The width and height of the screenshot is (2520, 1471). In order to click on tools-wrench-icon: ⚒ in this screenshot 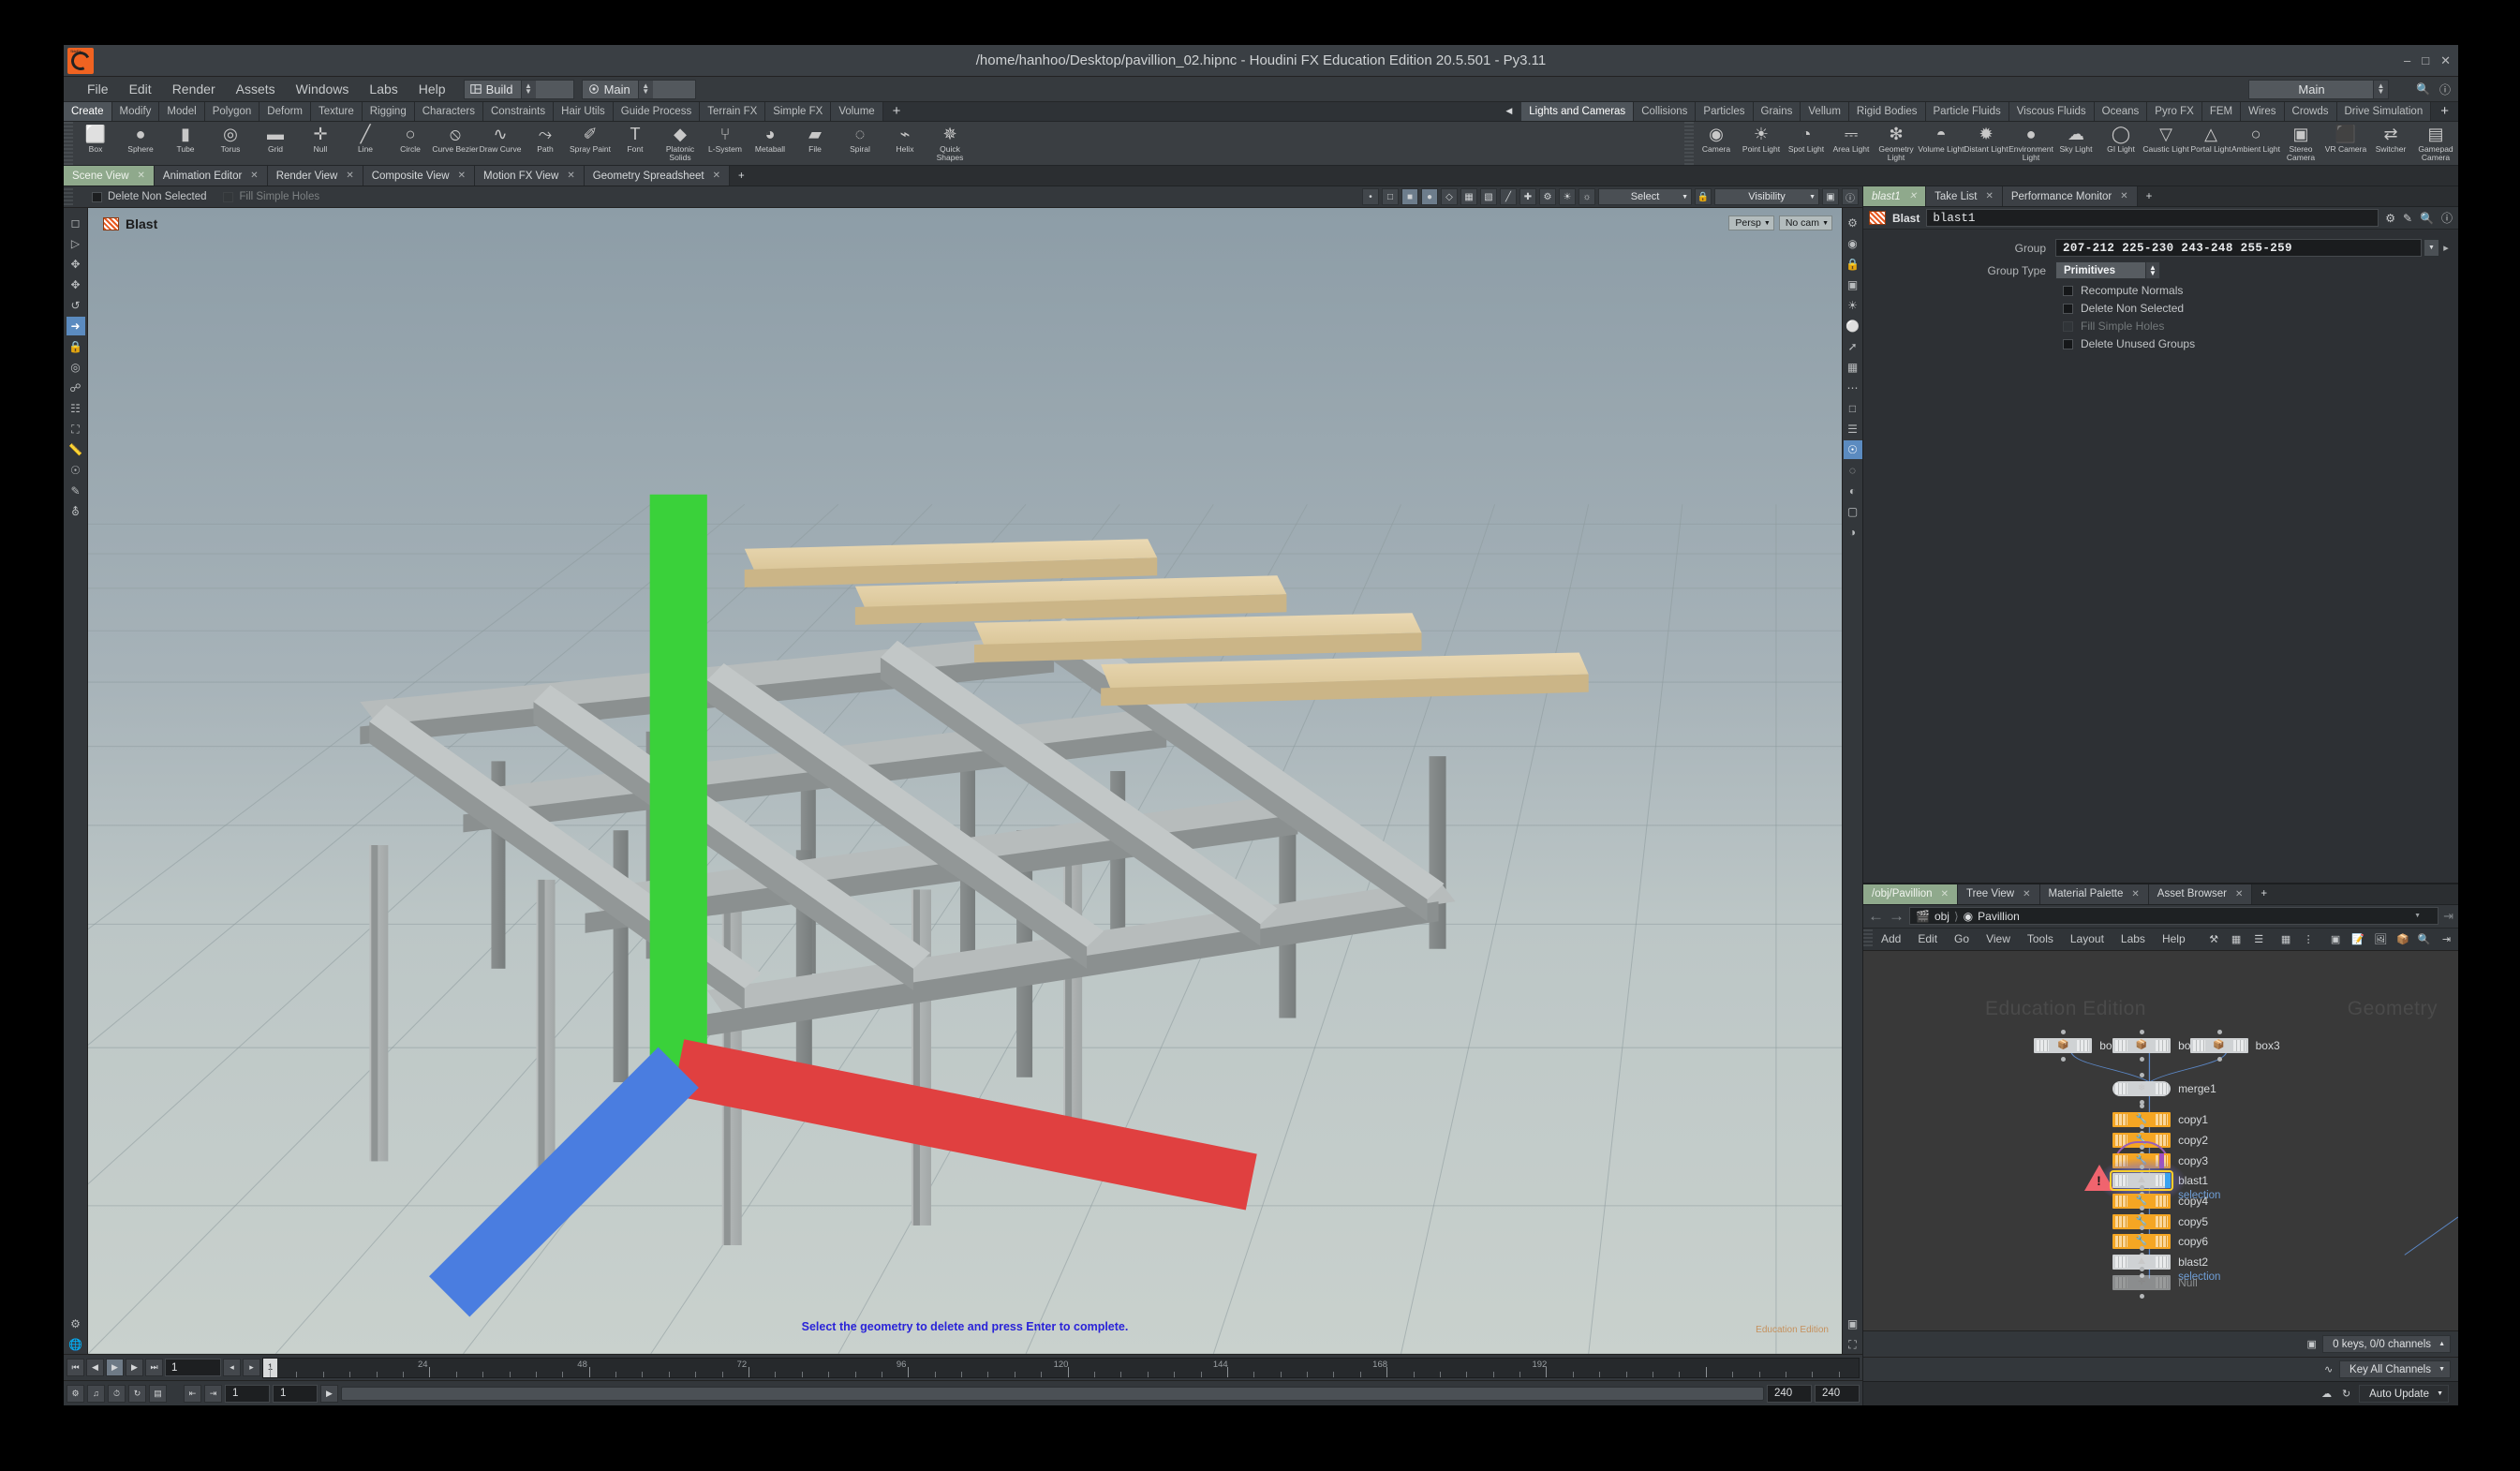, I will do `click(2214, 939)`.